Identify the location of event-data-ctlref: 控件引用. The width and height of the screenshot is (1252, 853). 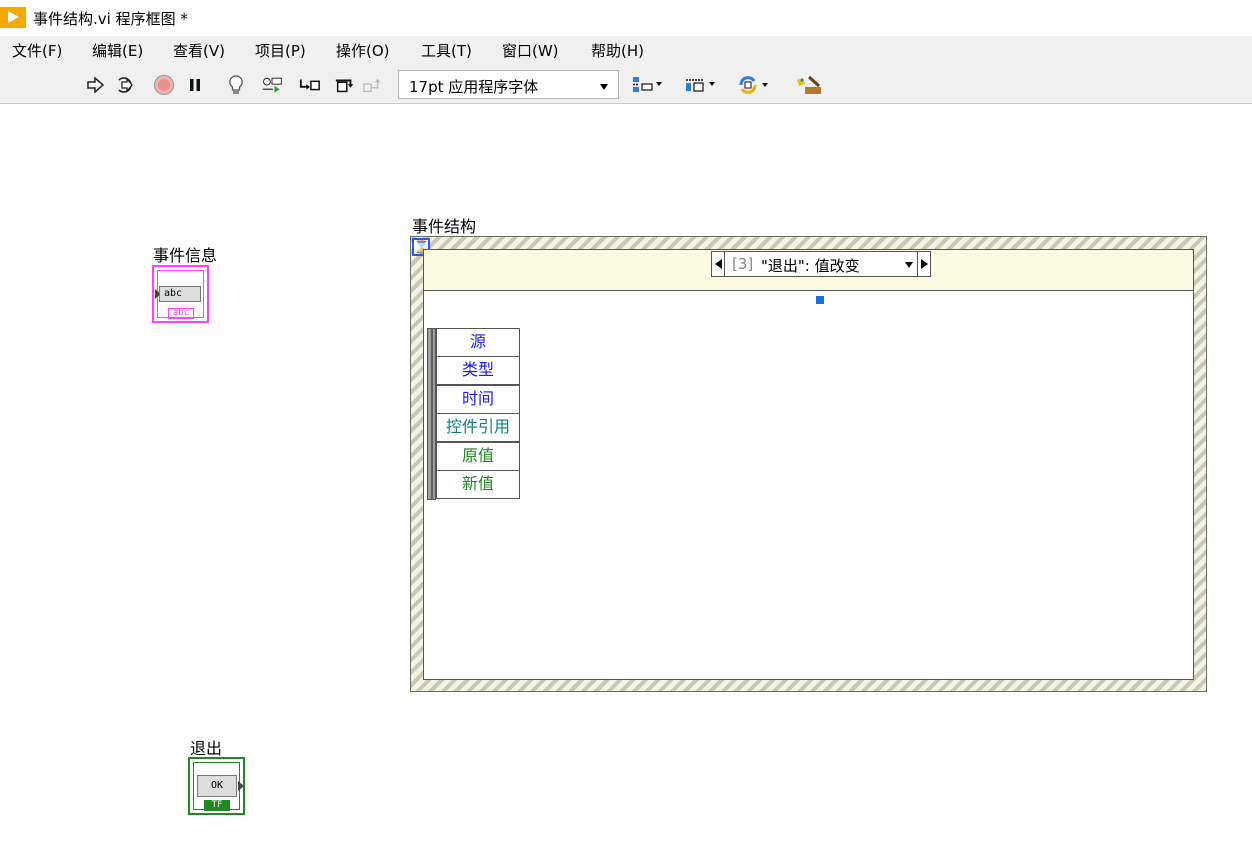
(478, 427).